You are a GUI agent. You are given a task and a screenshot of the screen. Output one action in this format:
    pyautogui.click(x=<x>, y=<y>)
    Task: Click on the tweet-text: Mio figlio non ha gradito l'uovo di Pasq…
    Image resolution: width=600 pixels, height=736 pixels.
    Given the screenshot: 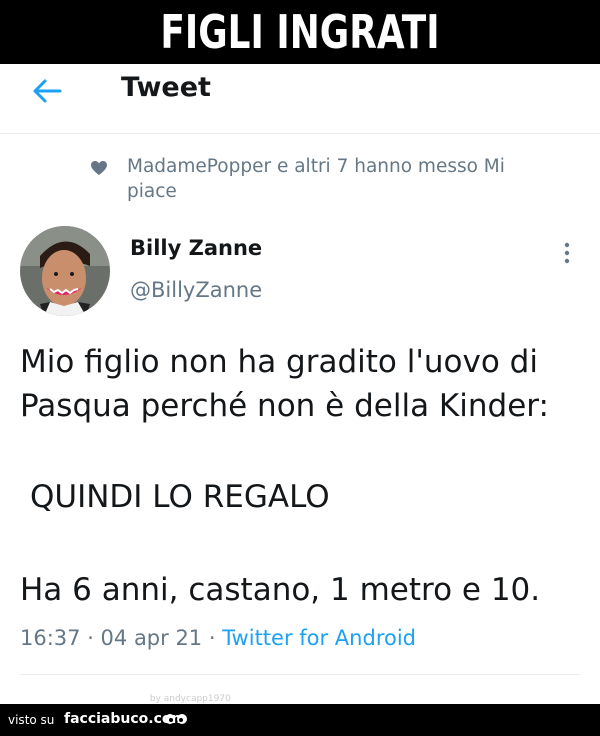 What is the action you would take?
    pyautogui.click(x=305, y=384)
    